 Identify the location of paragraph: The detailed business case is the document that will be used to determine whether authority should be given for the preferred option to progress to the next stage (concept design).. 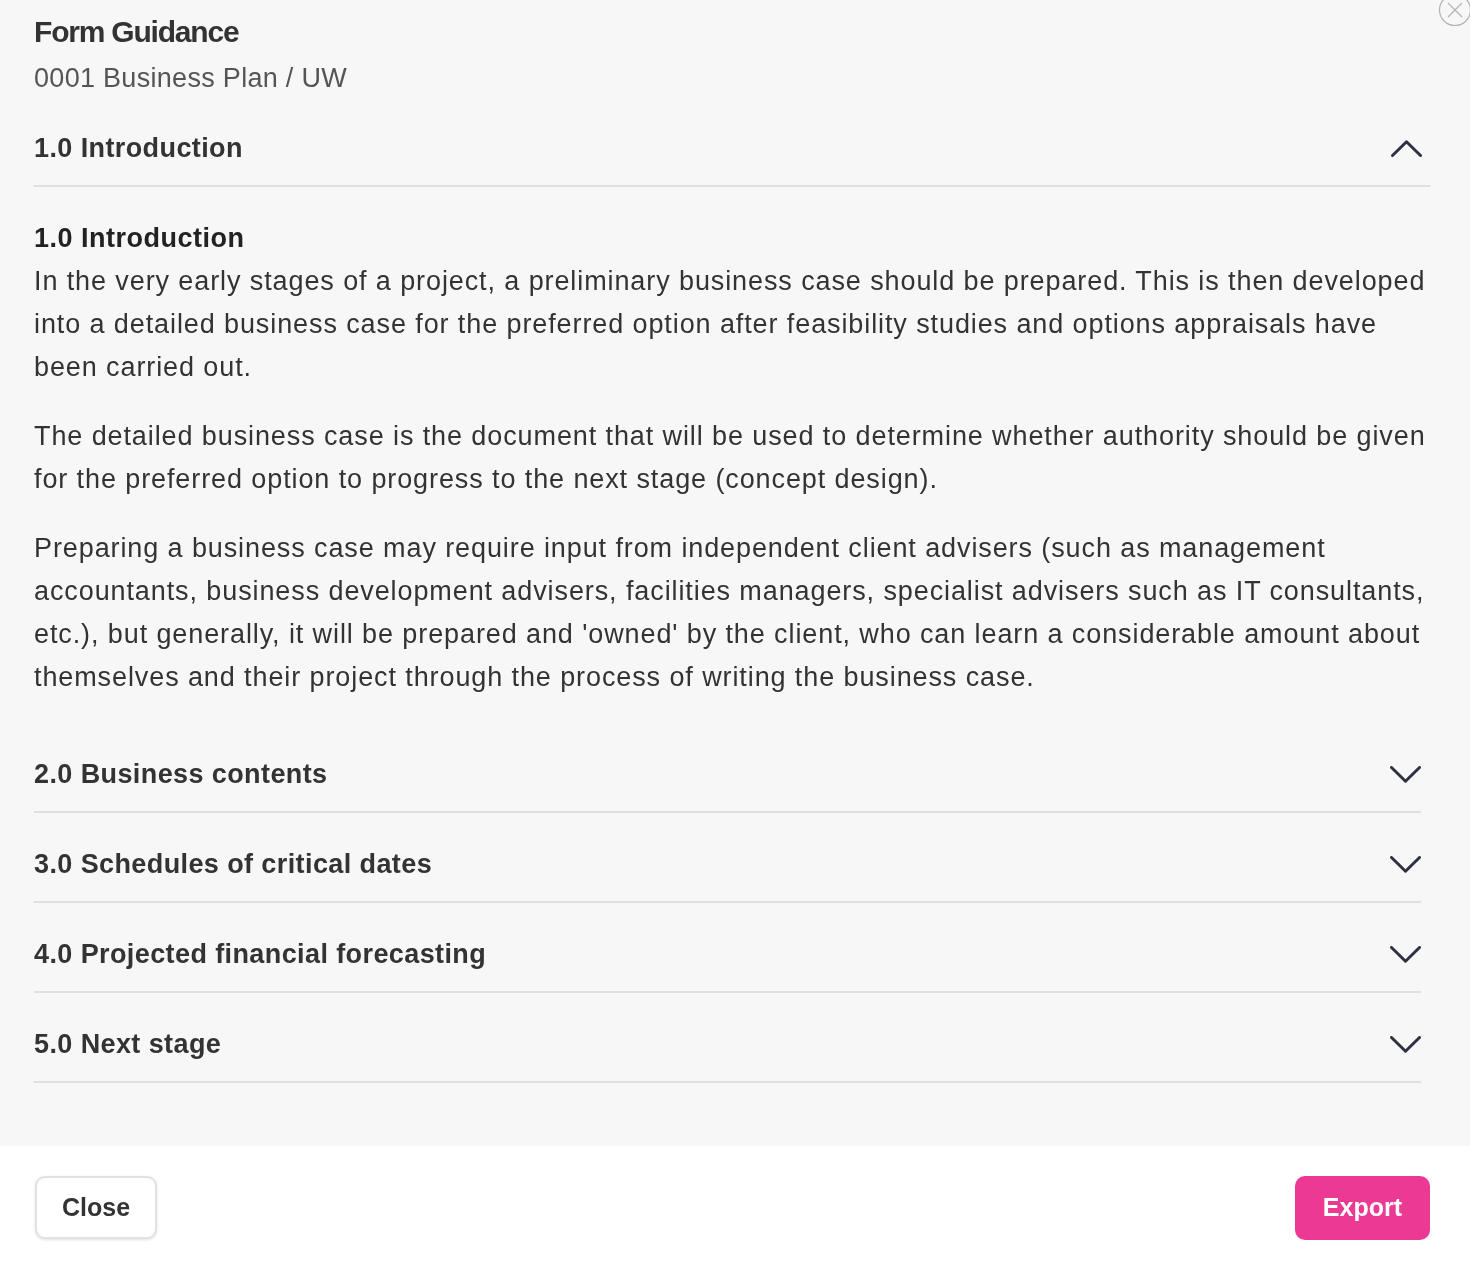
(730, 458).